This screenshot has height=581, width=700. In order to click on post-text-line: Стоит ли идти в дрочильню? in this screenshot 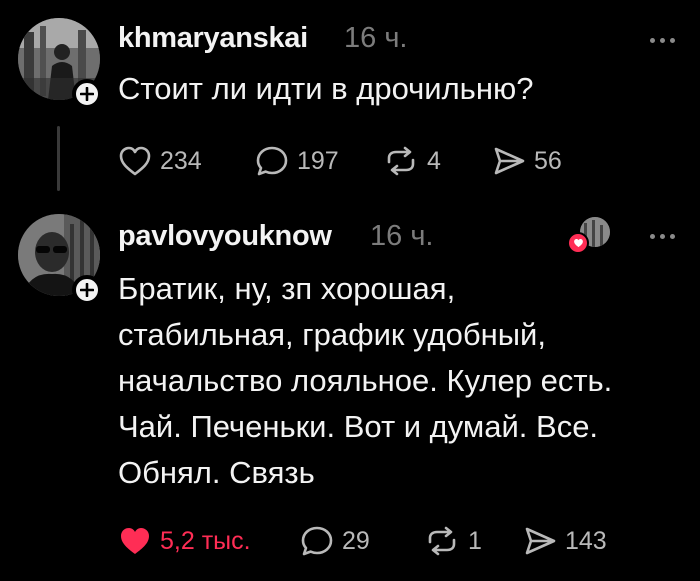, I will do `click(326, 88)`.